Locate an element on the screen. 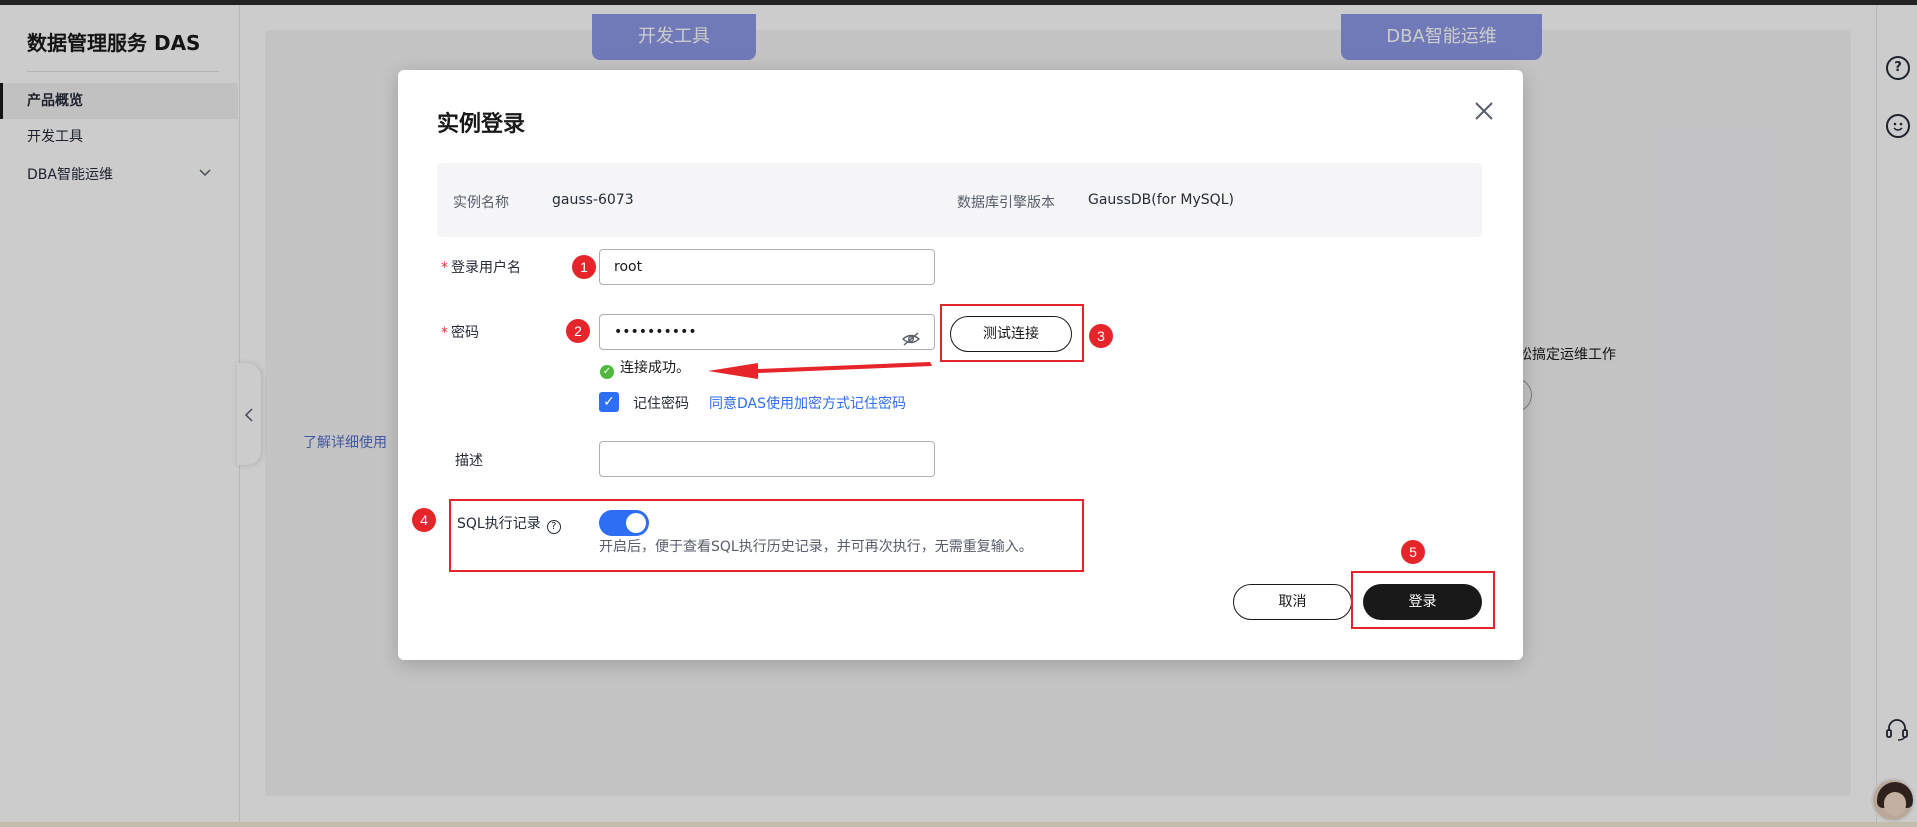  description-input is located at coordinates (767, 459).